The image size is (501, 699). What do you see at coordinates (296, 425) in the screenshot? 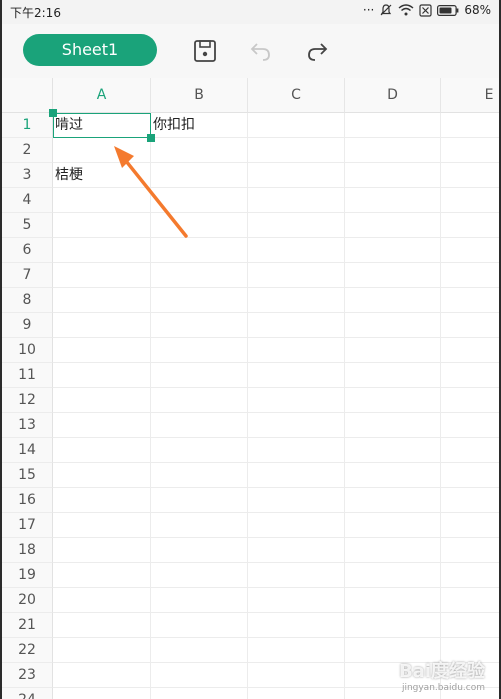
I see `cell-c13` at bounding box center [296, 425].